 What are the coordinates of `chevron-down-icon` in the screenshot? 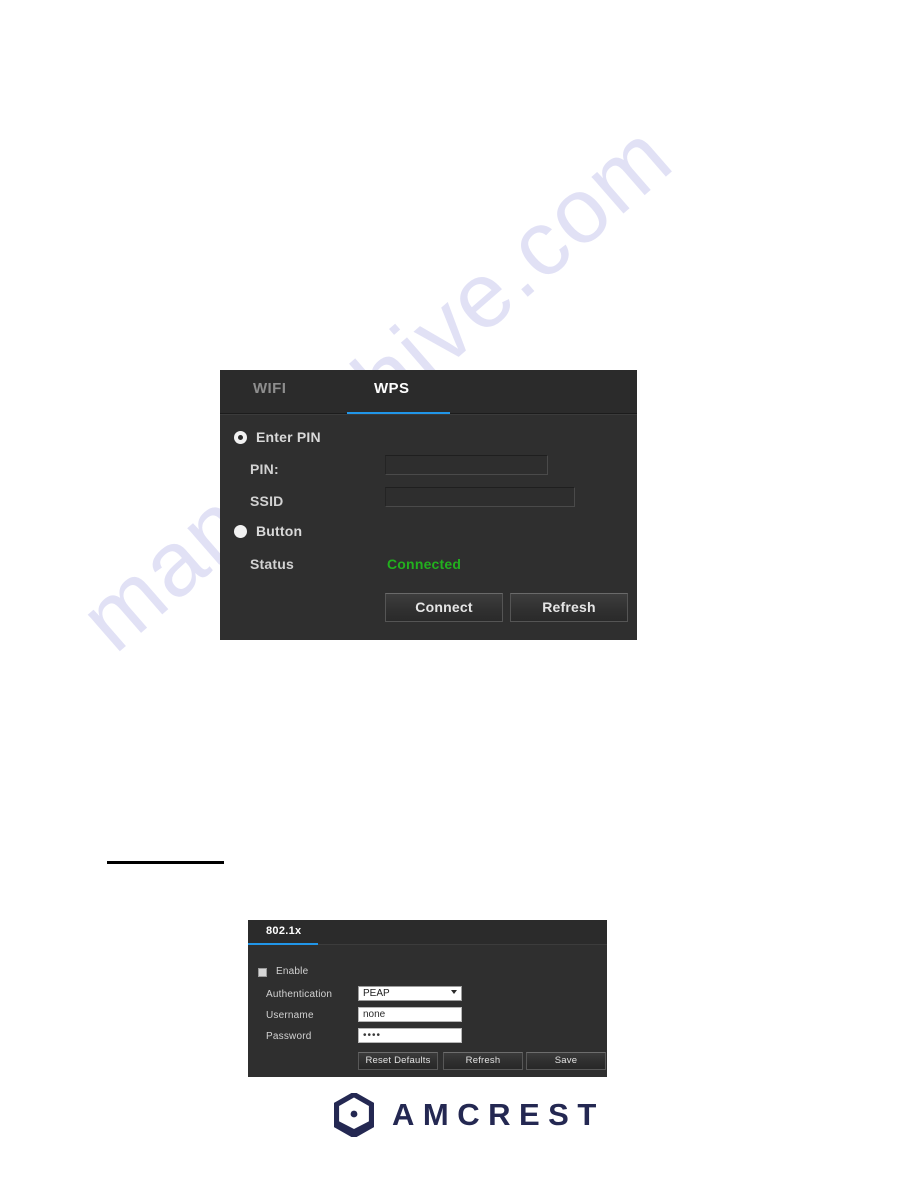 It's located at (454, 992).